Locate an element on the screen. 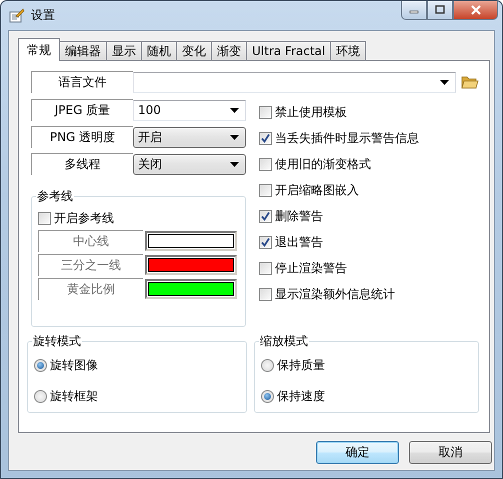 The image size is (503, 479). dropdown is located at coordinates (294, 82).